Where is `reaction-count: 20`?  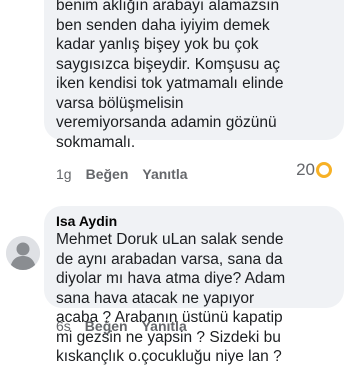
reaction-count: 20 is located at coordinates (314, 170).